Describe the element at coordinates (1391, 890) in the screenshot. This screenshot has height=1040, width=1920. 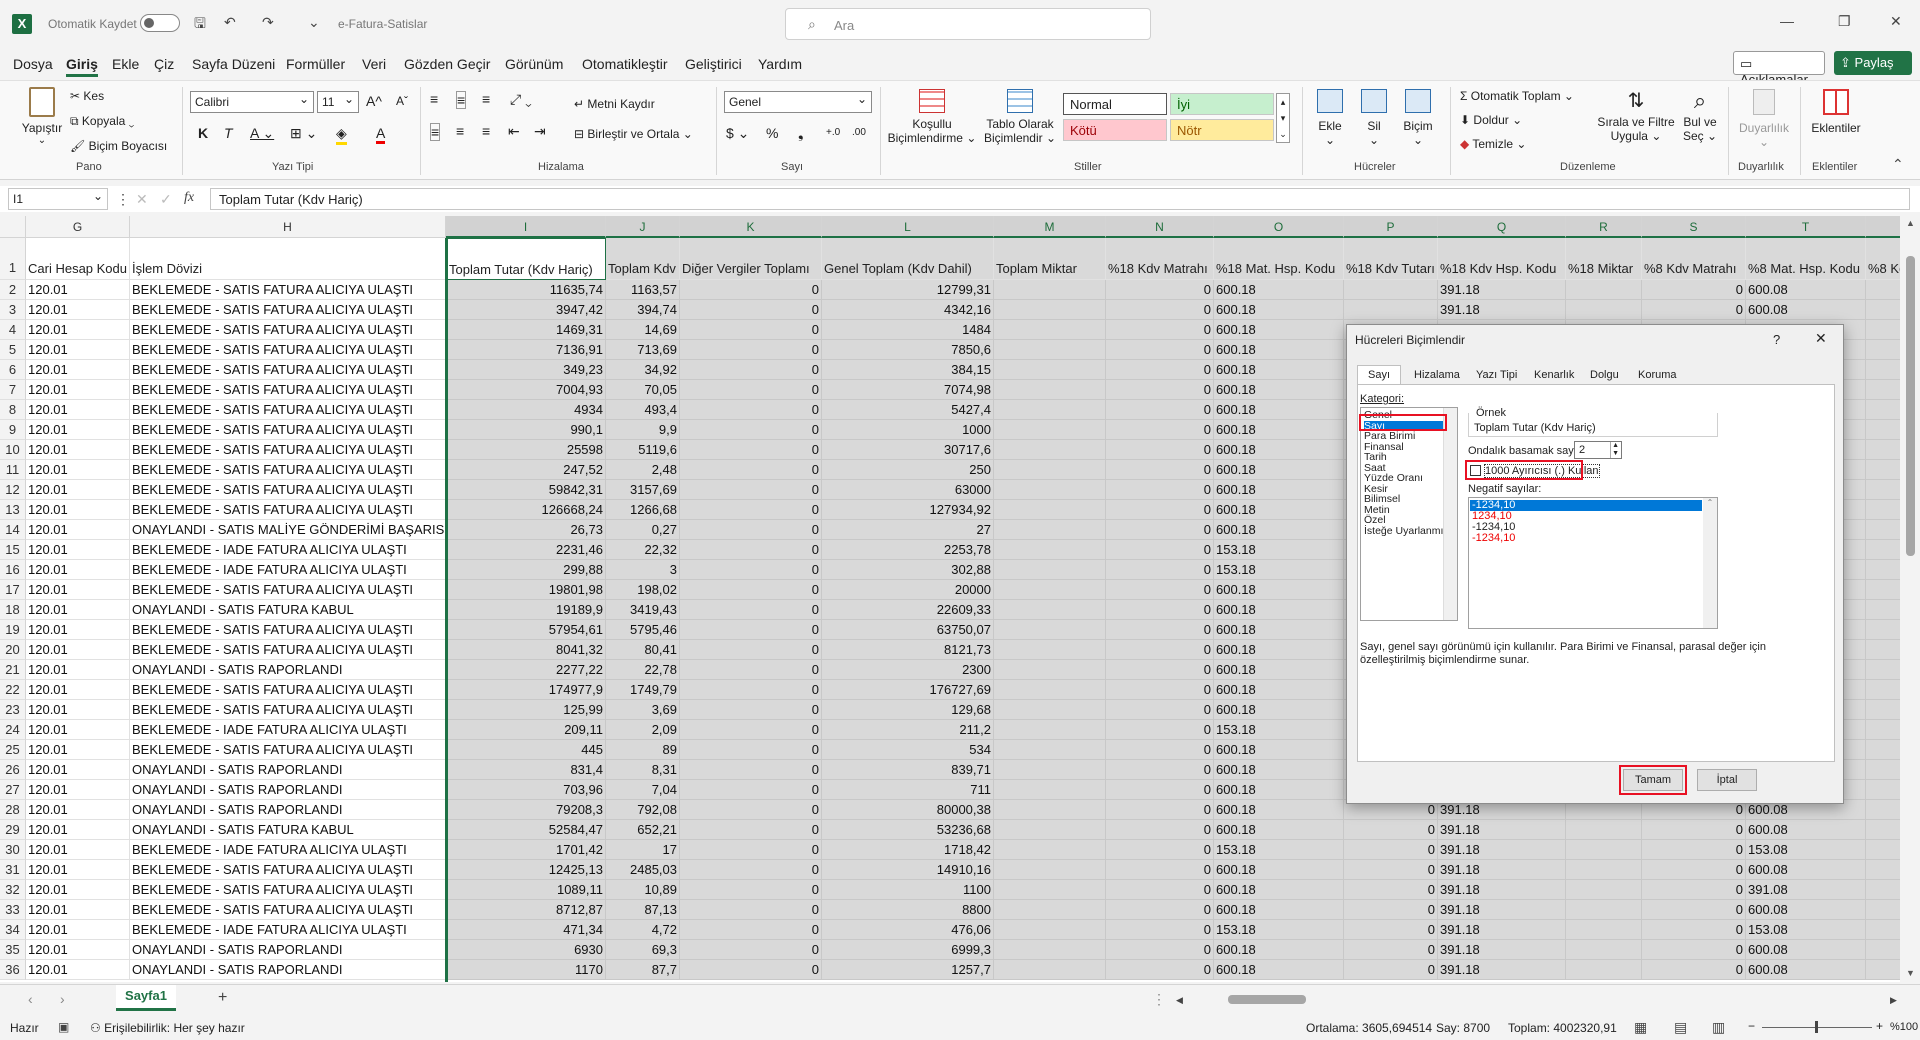
I see `cell-p: 0` at that location.